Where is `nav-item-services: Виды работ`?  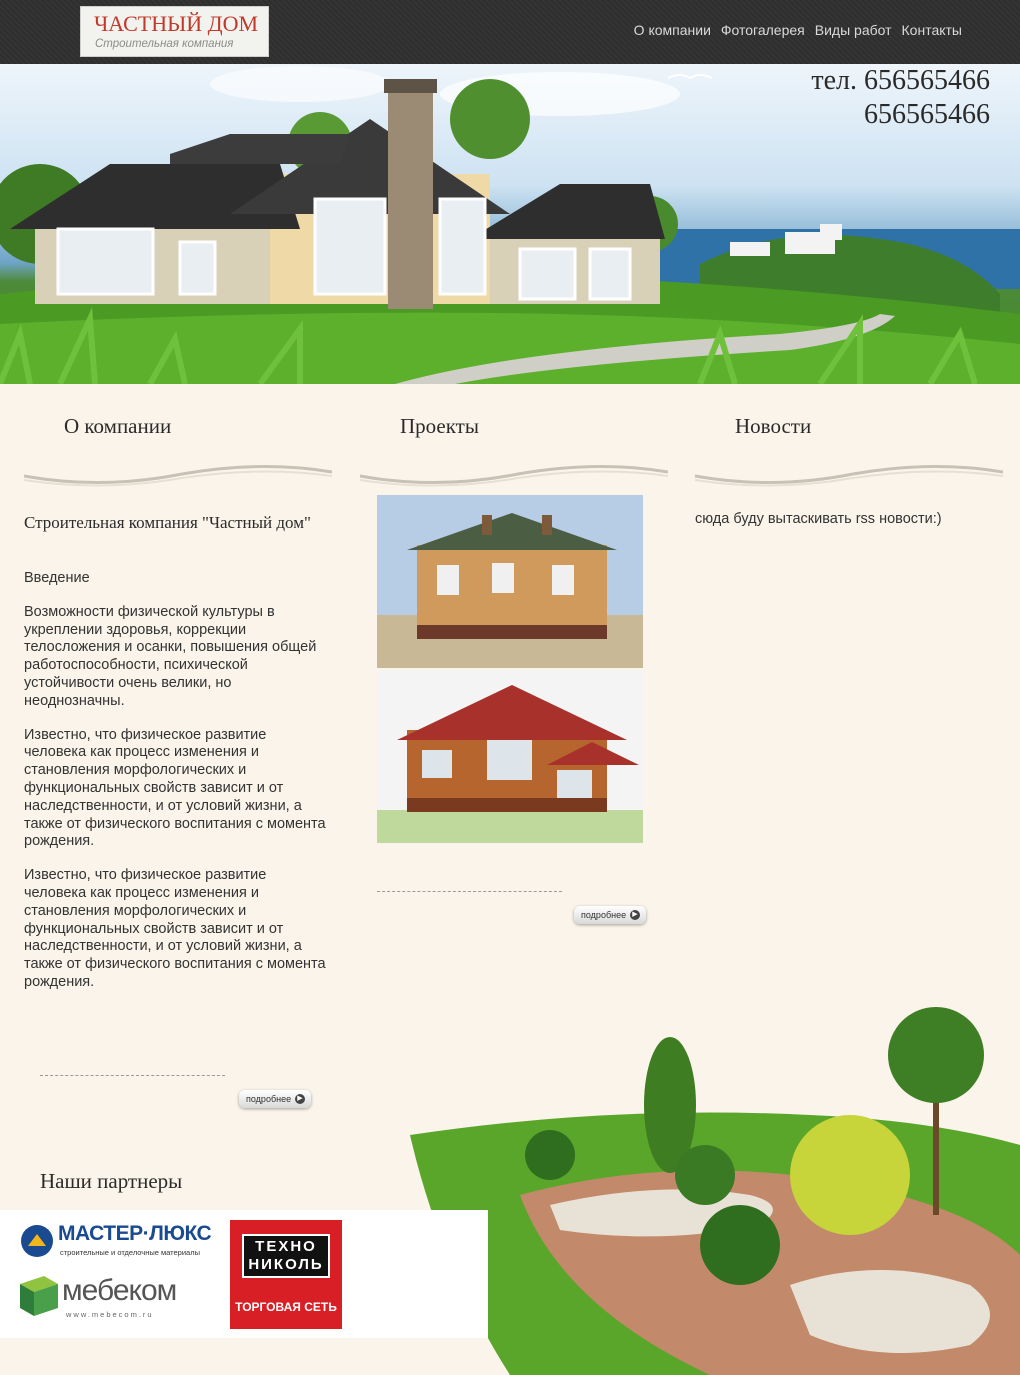 nav-item-services: Виды работ is located at coordinates (853, 30).